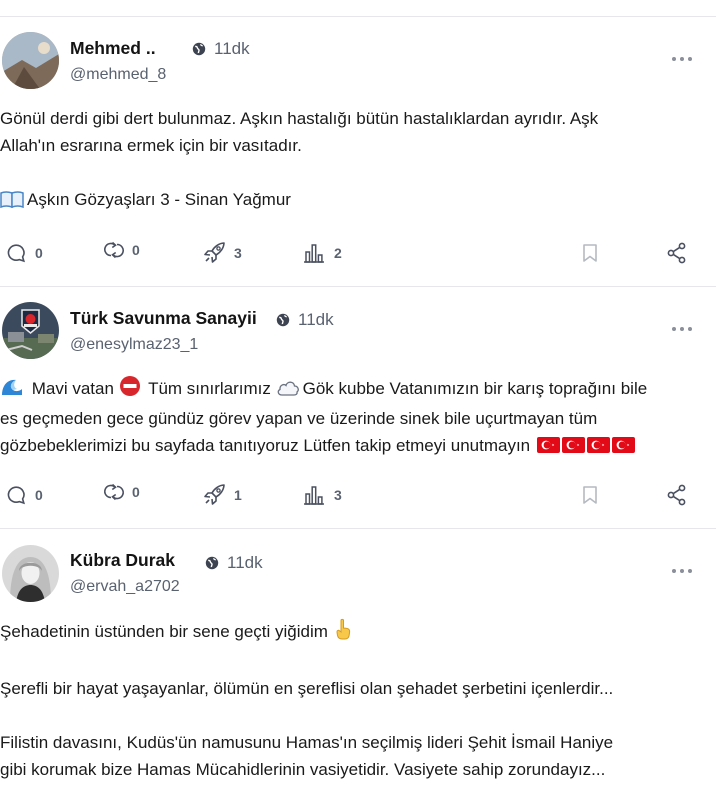 This screenshot has width=716, height=793. I want to click on boost-count: 3, so click(238, 253).